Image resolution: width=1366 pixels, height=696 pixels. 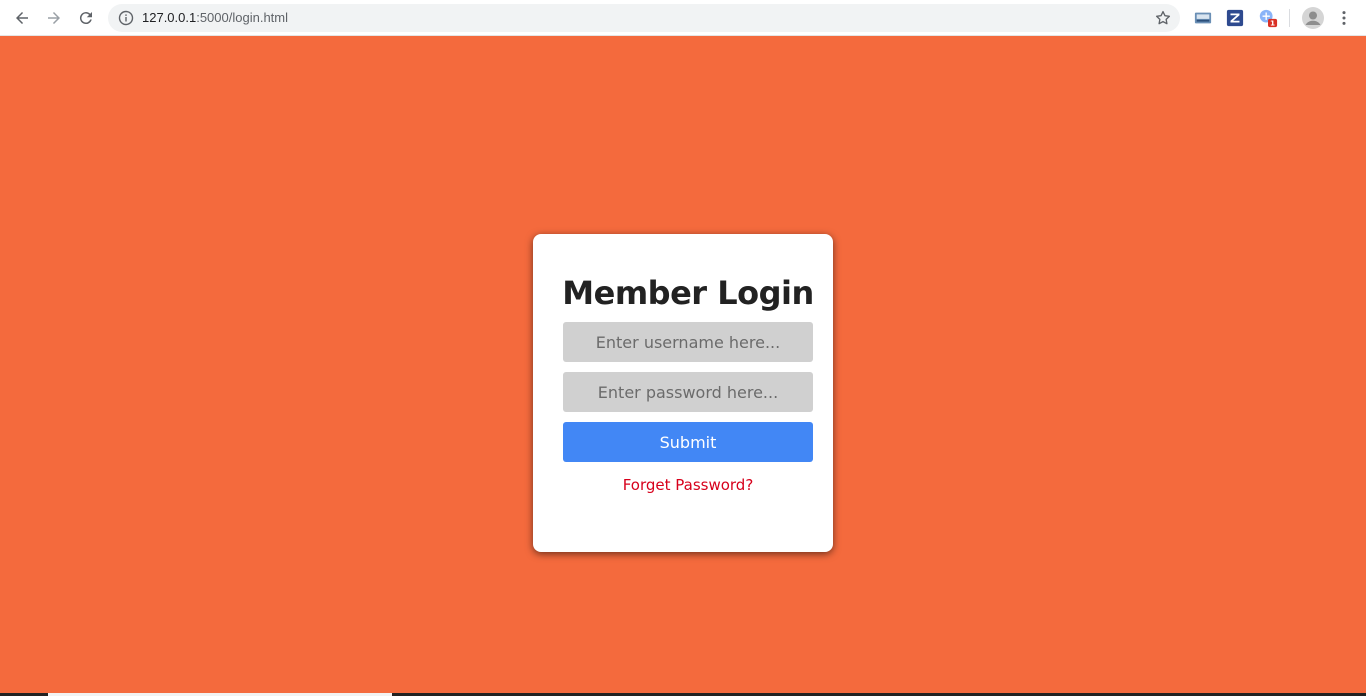 What do you see at coordinates (1313, 18) in the screenshot?
I see `profile-icon` at bounding box center [1313, 18].